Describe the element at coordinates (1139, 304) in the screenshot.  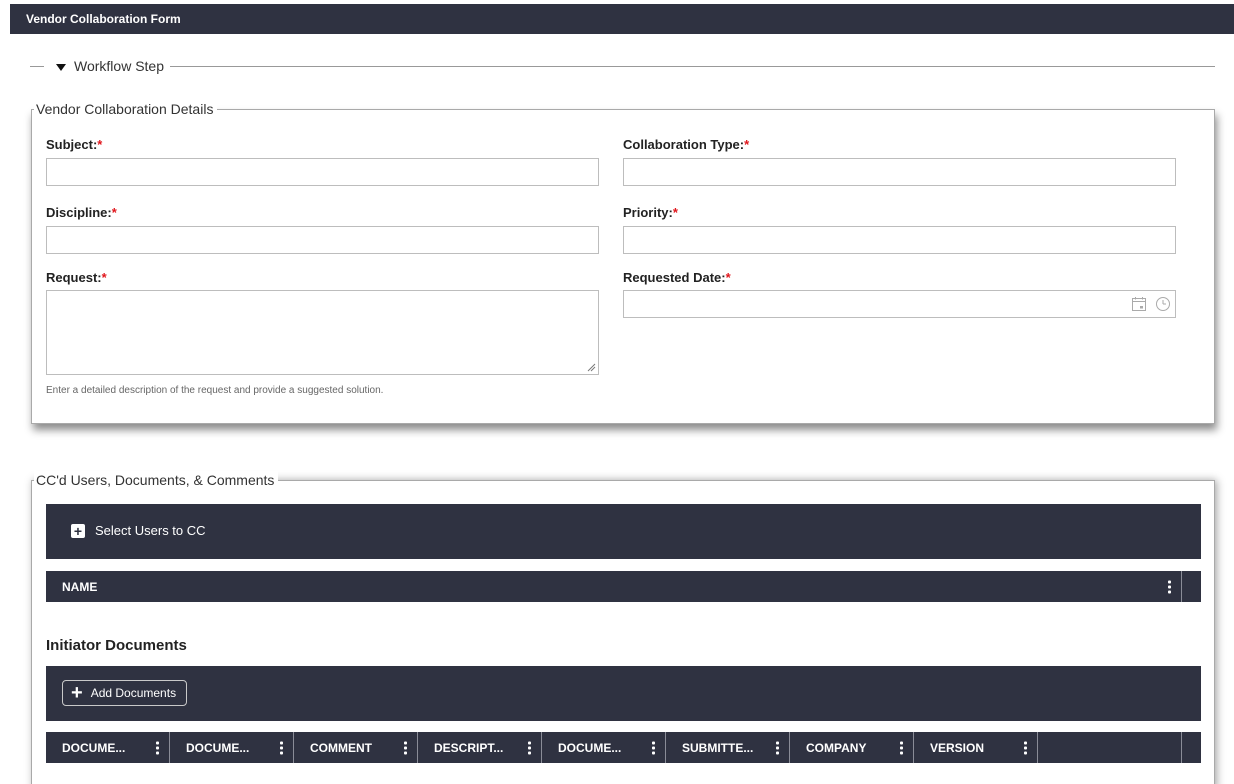
I see `calendar-icon` at that location.